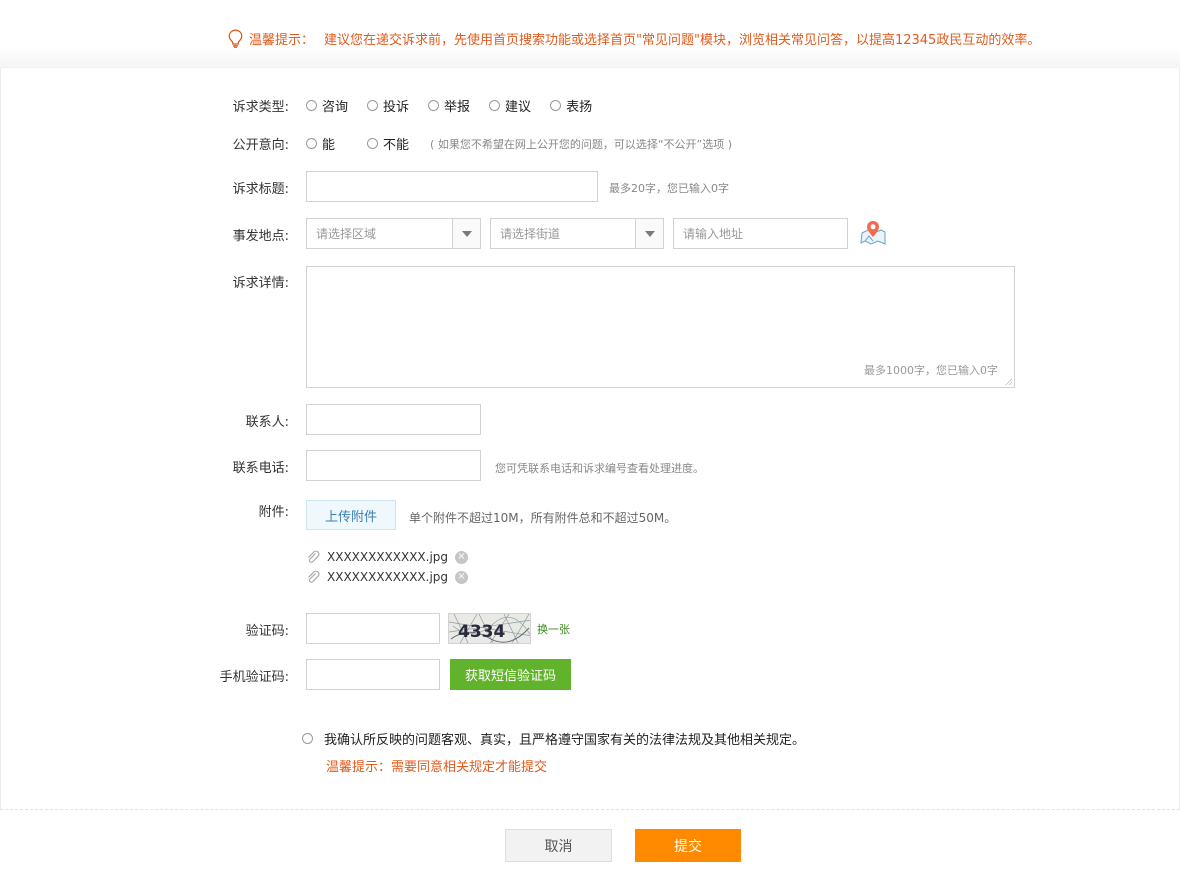  What do you see at coordinates (235, 38) in the screenshot?
I see `lightbulb-icon` at bounding box center [235, 38].